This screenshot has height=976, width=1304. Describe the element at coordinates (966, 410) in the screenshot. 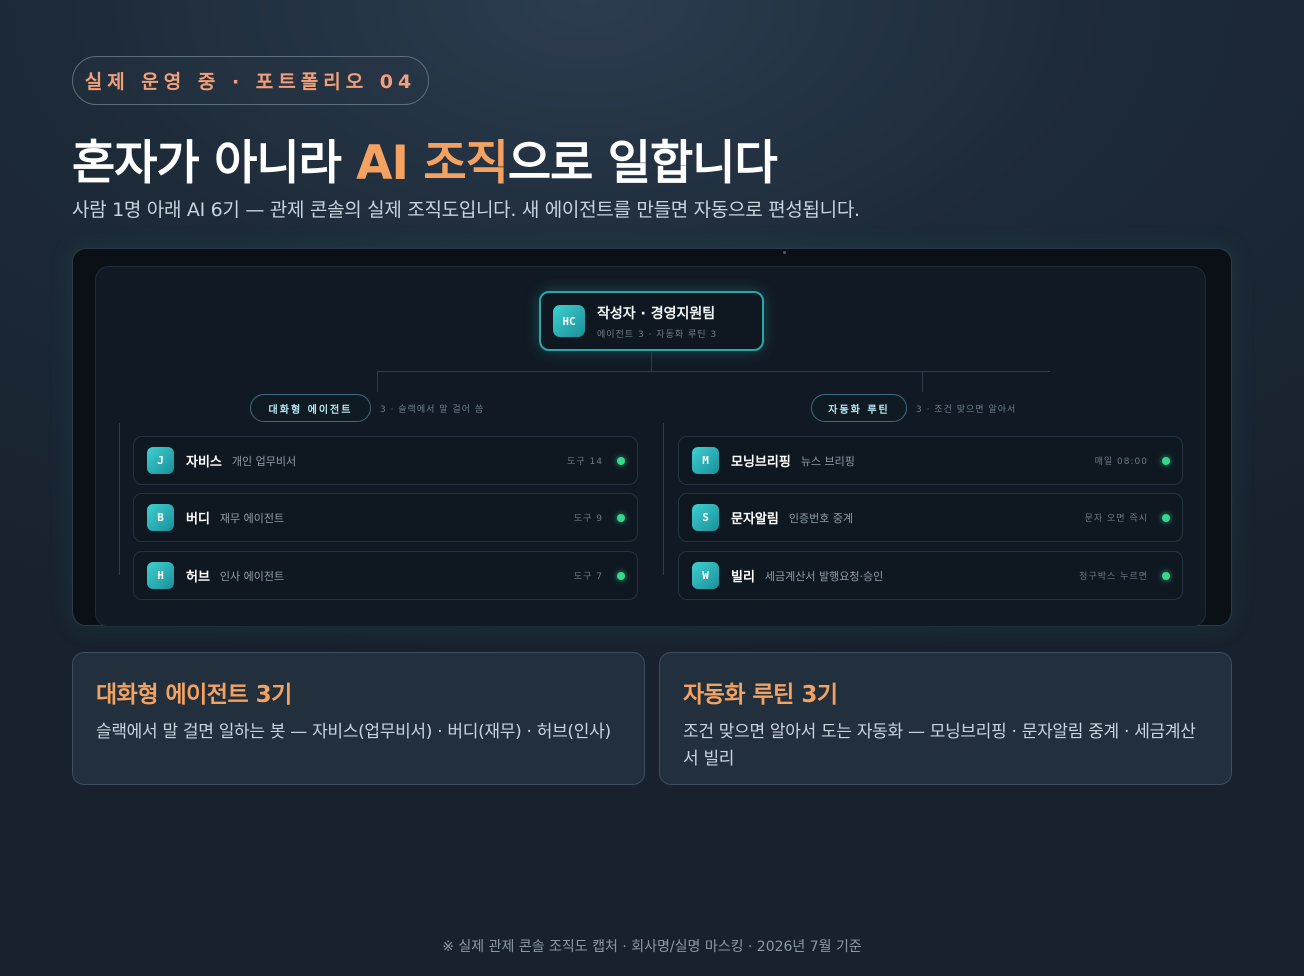

I see `group-note-automation: 3 · 조건 맞으면 알아서` at that location.